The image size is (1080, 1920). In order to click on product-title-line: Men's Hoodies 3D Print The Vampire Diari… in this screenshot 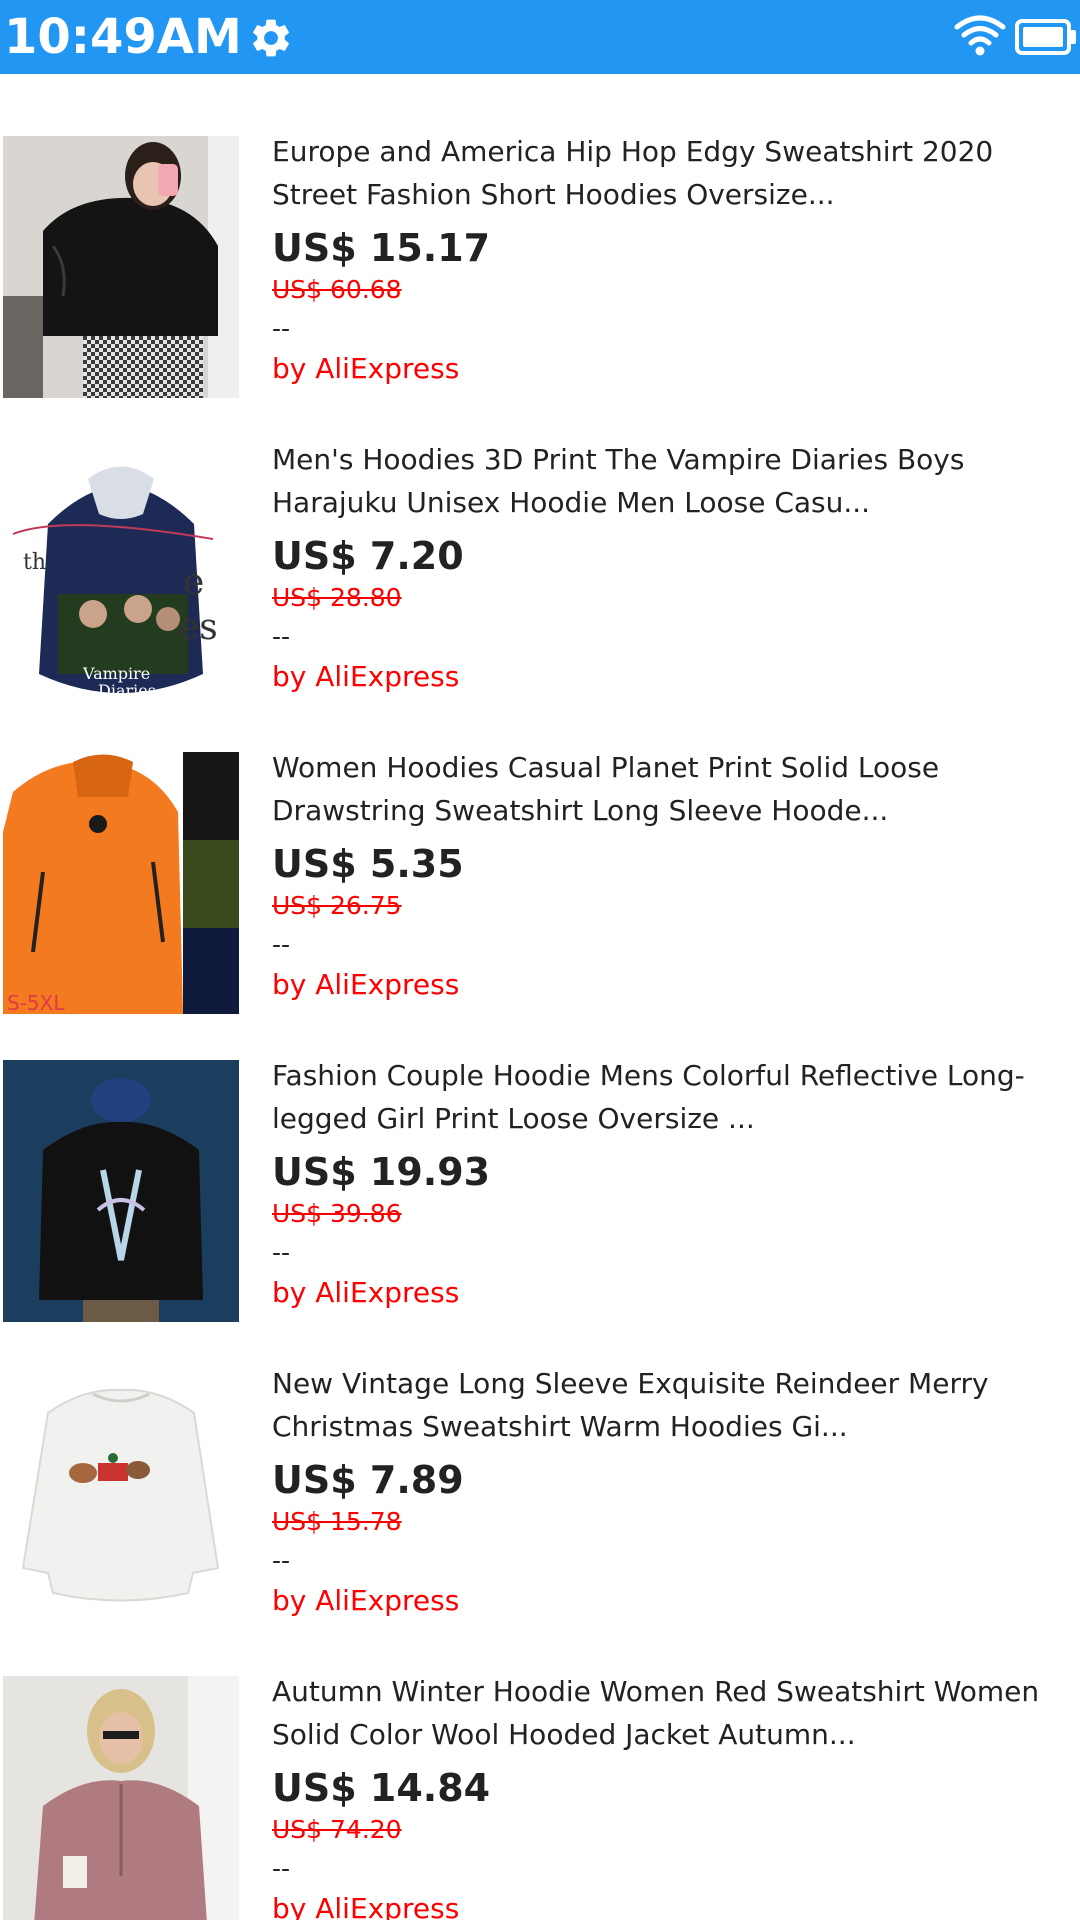, I will do `click(618, 459)`.